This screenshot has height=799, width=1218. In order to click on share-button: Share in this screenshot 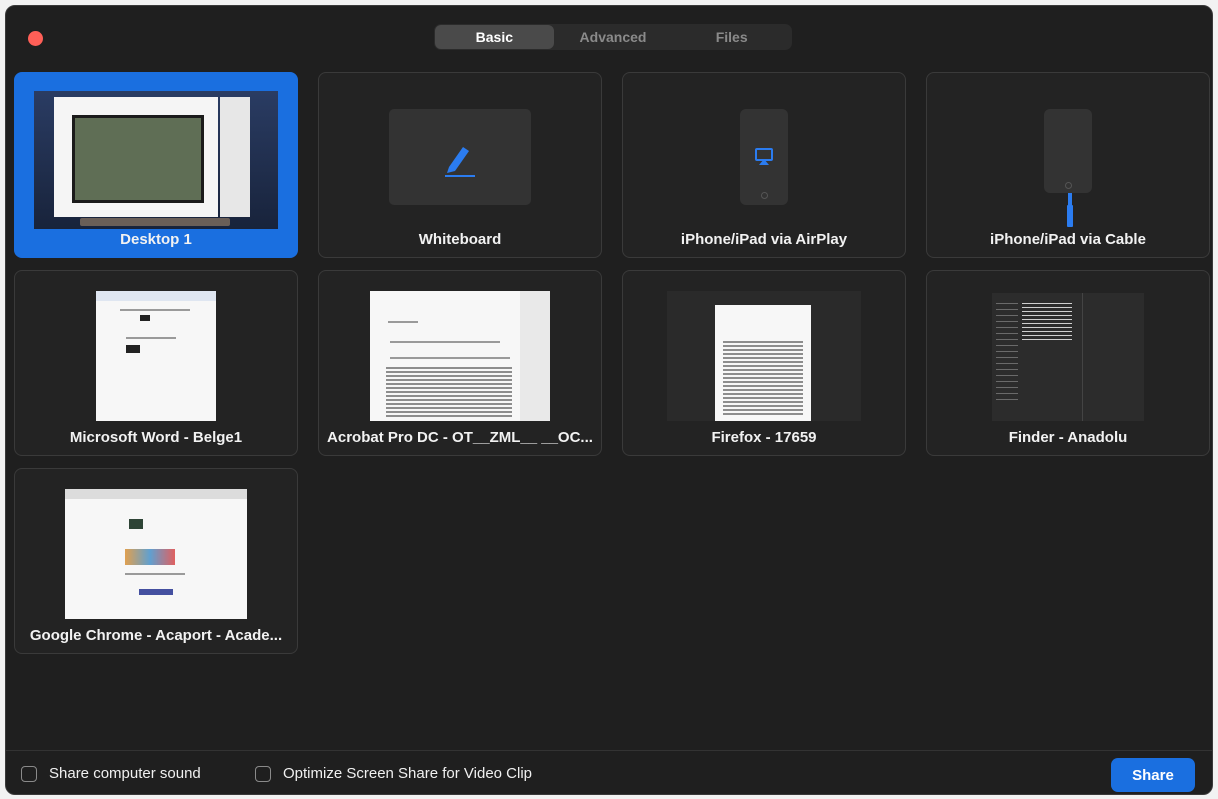, I will do `click(1153, 775)`.